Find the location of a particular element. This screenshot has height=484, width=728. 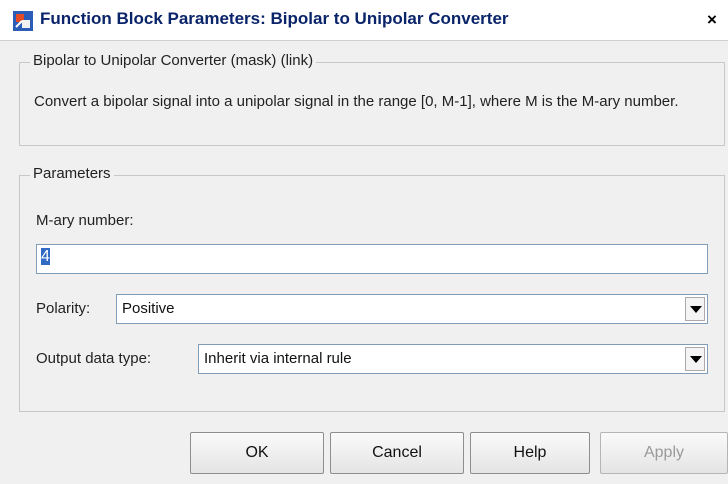

help-button: Help is located at coordinates (530, 453).